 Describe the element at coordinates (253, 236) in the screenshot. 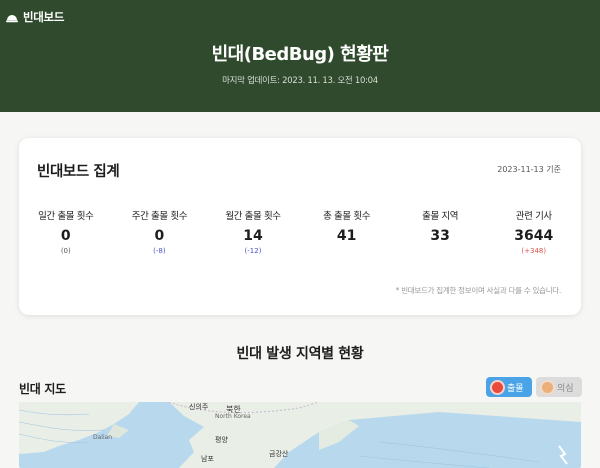

I see `stat-value: 14` at that location.